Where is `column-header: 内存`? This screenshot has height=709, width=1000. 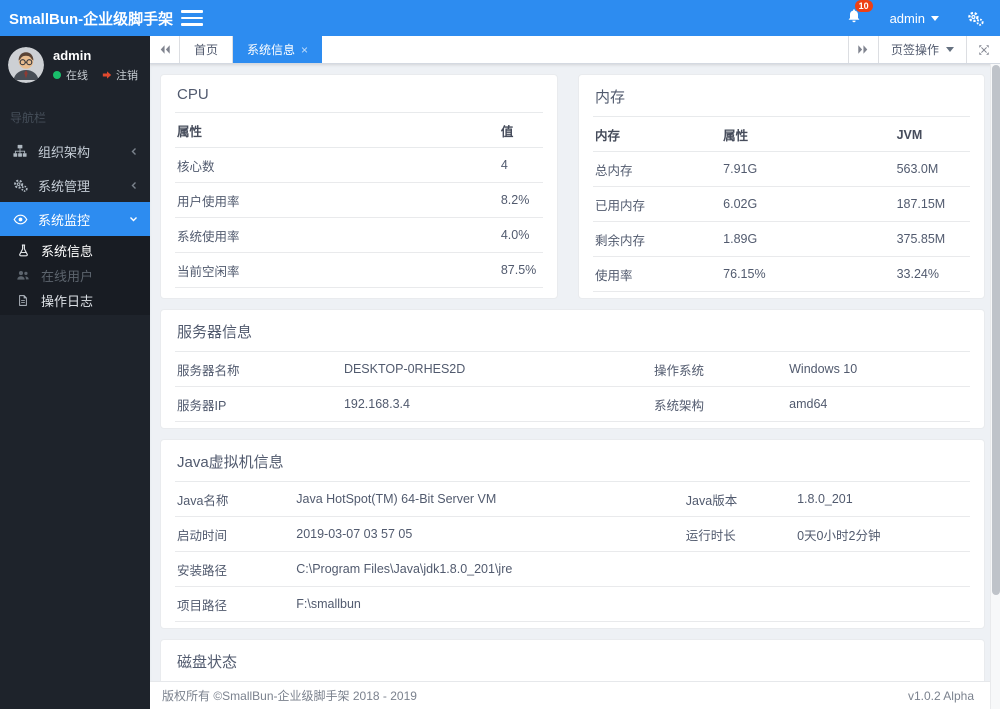
column-header: 内存 is located at coordinates (657, 134).